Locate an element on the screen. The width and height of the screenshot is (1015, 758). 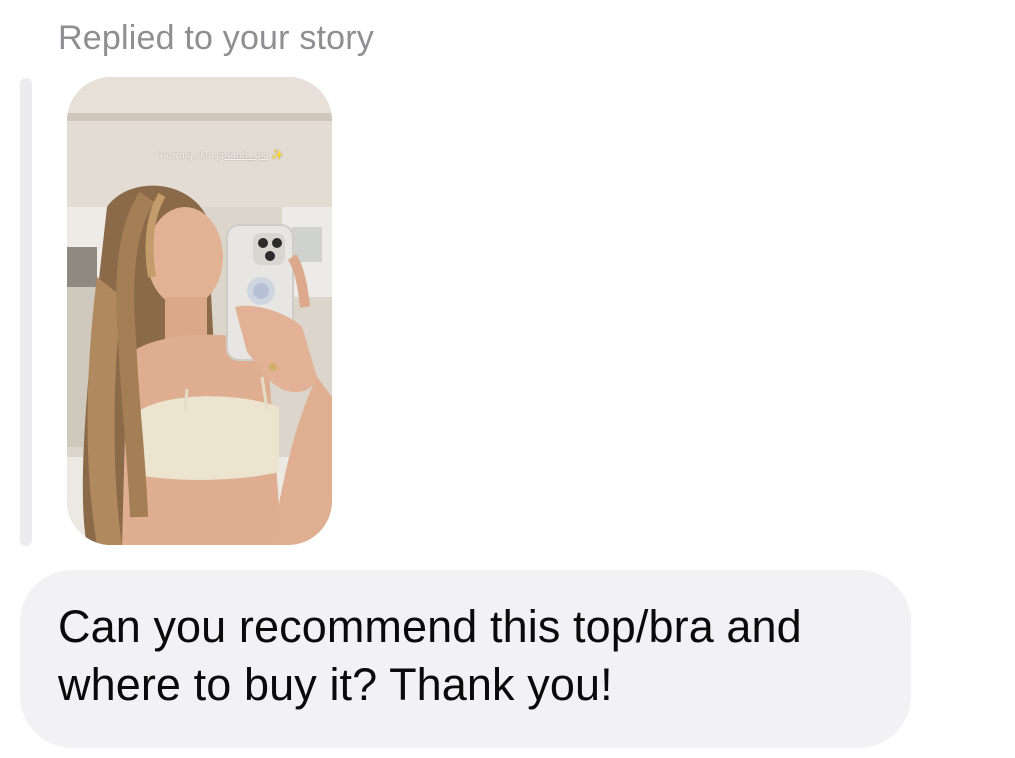
sparkle-icon: ✨ is located at coordinates (277, 155).